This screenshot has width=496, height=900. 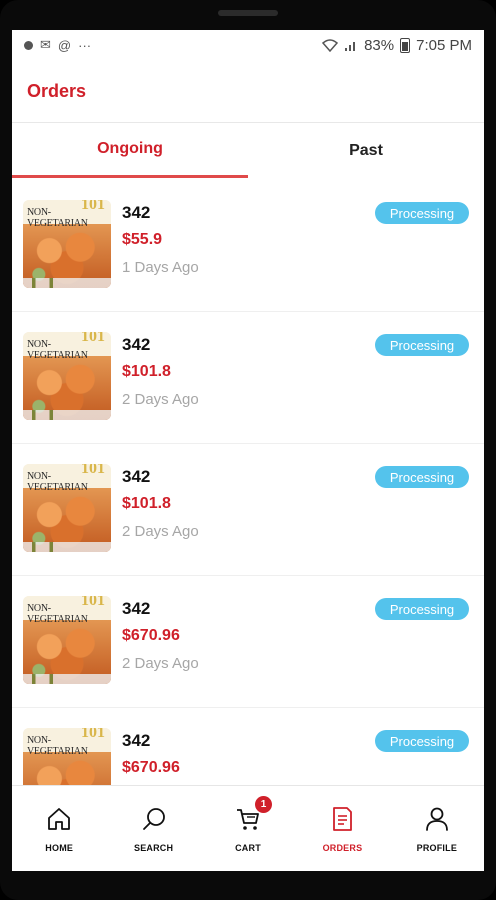 I want to click on status-notifications: ✉ @ ···, so click(x=57, y=45).